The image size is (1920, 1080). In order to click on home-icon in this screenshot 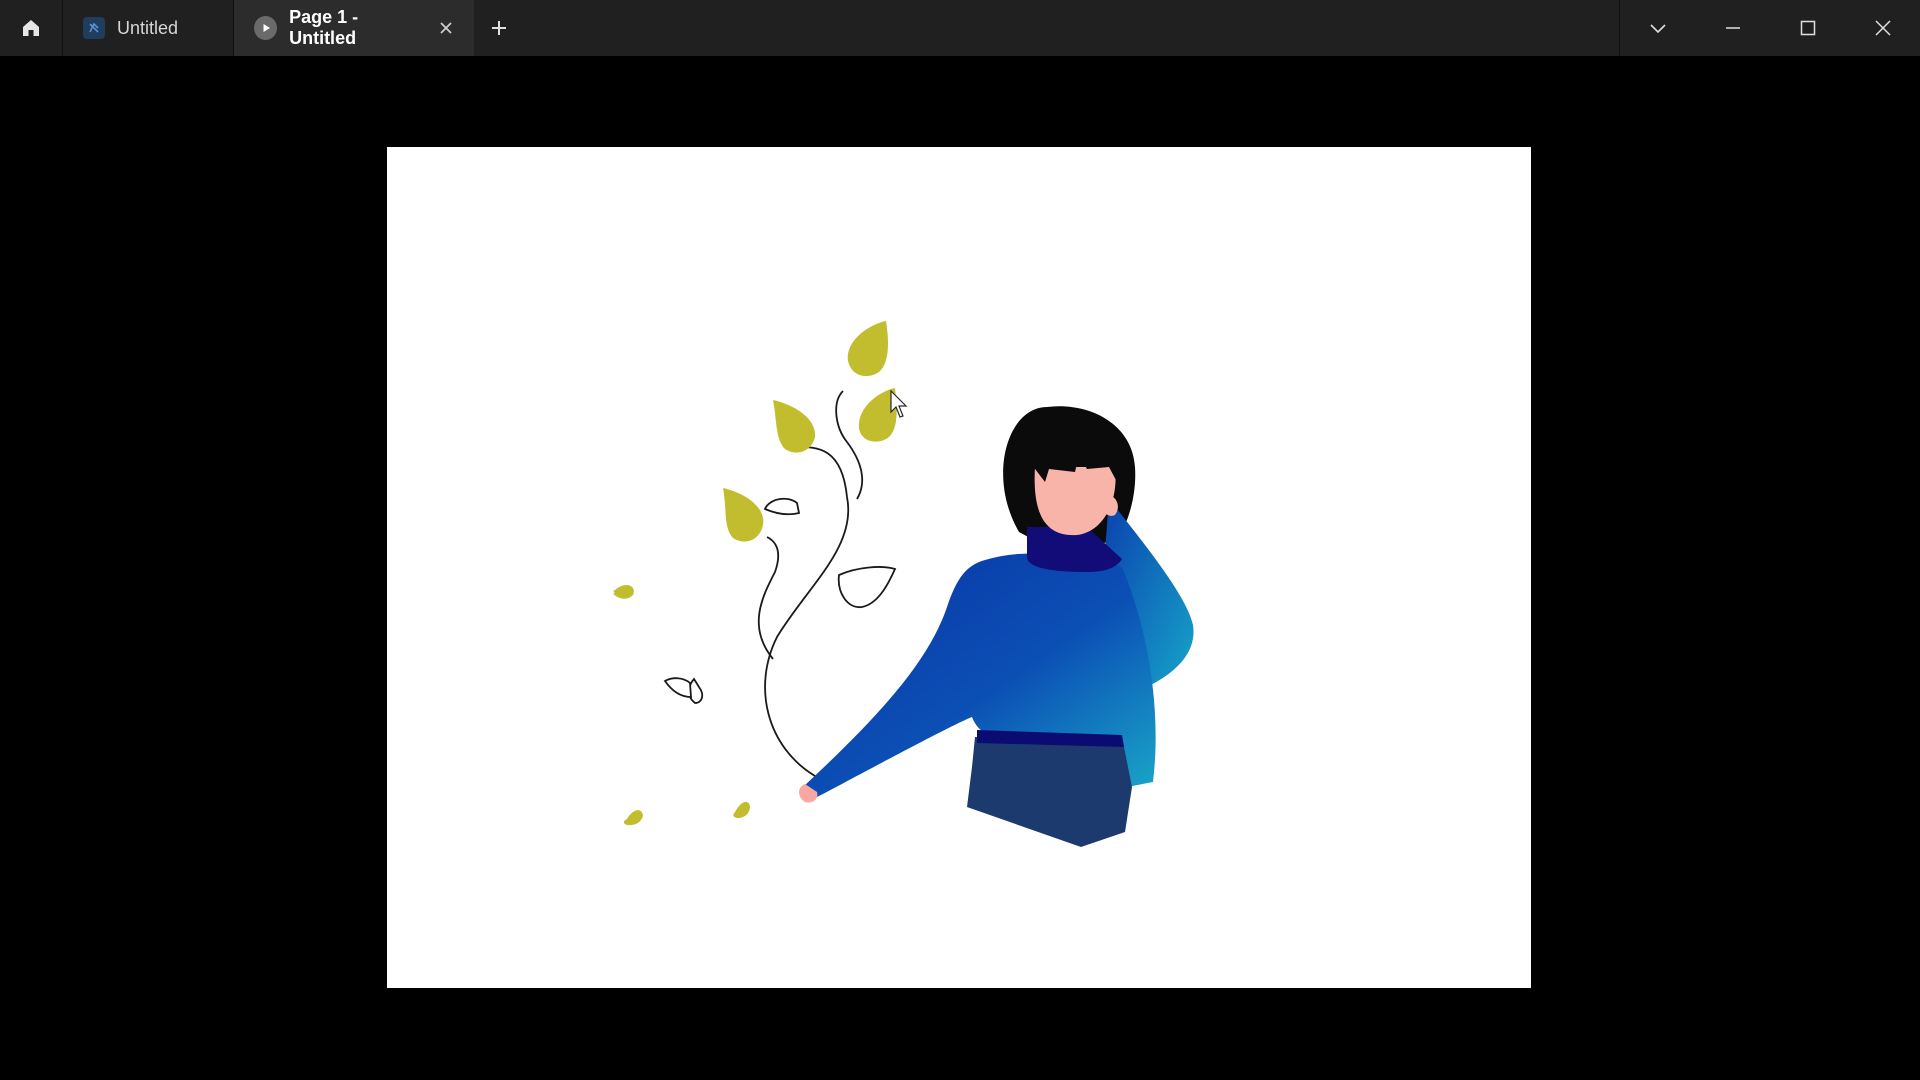, I will do `click(31, 28)`.